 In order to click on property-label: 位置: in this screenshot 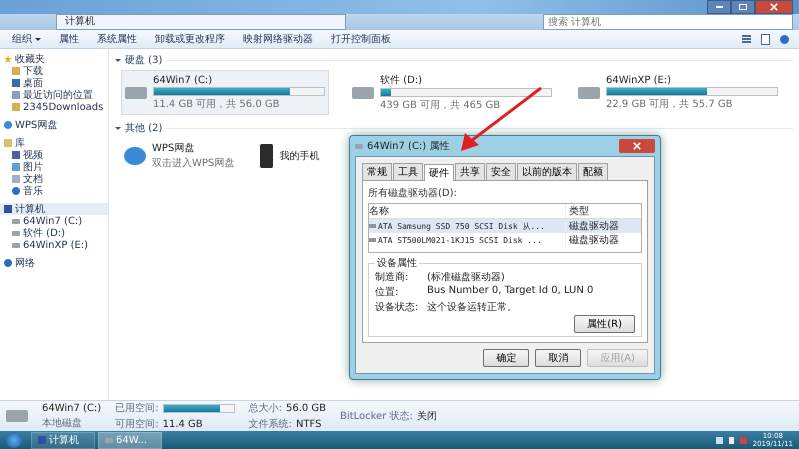, I will do `click(387, 292)`.